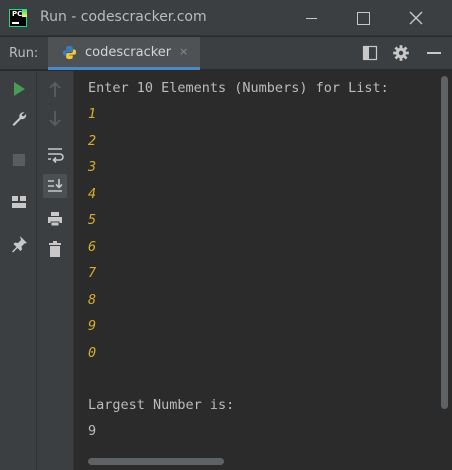 The height and width of the screenshot is (470, 452). I want to click on layout-icon, so click(370, 53).